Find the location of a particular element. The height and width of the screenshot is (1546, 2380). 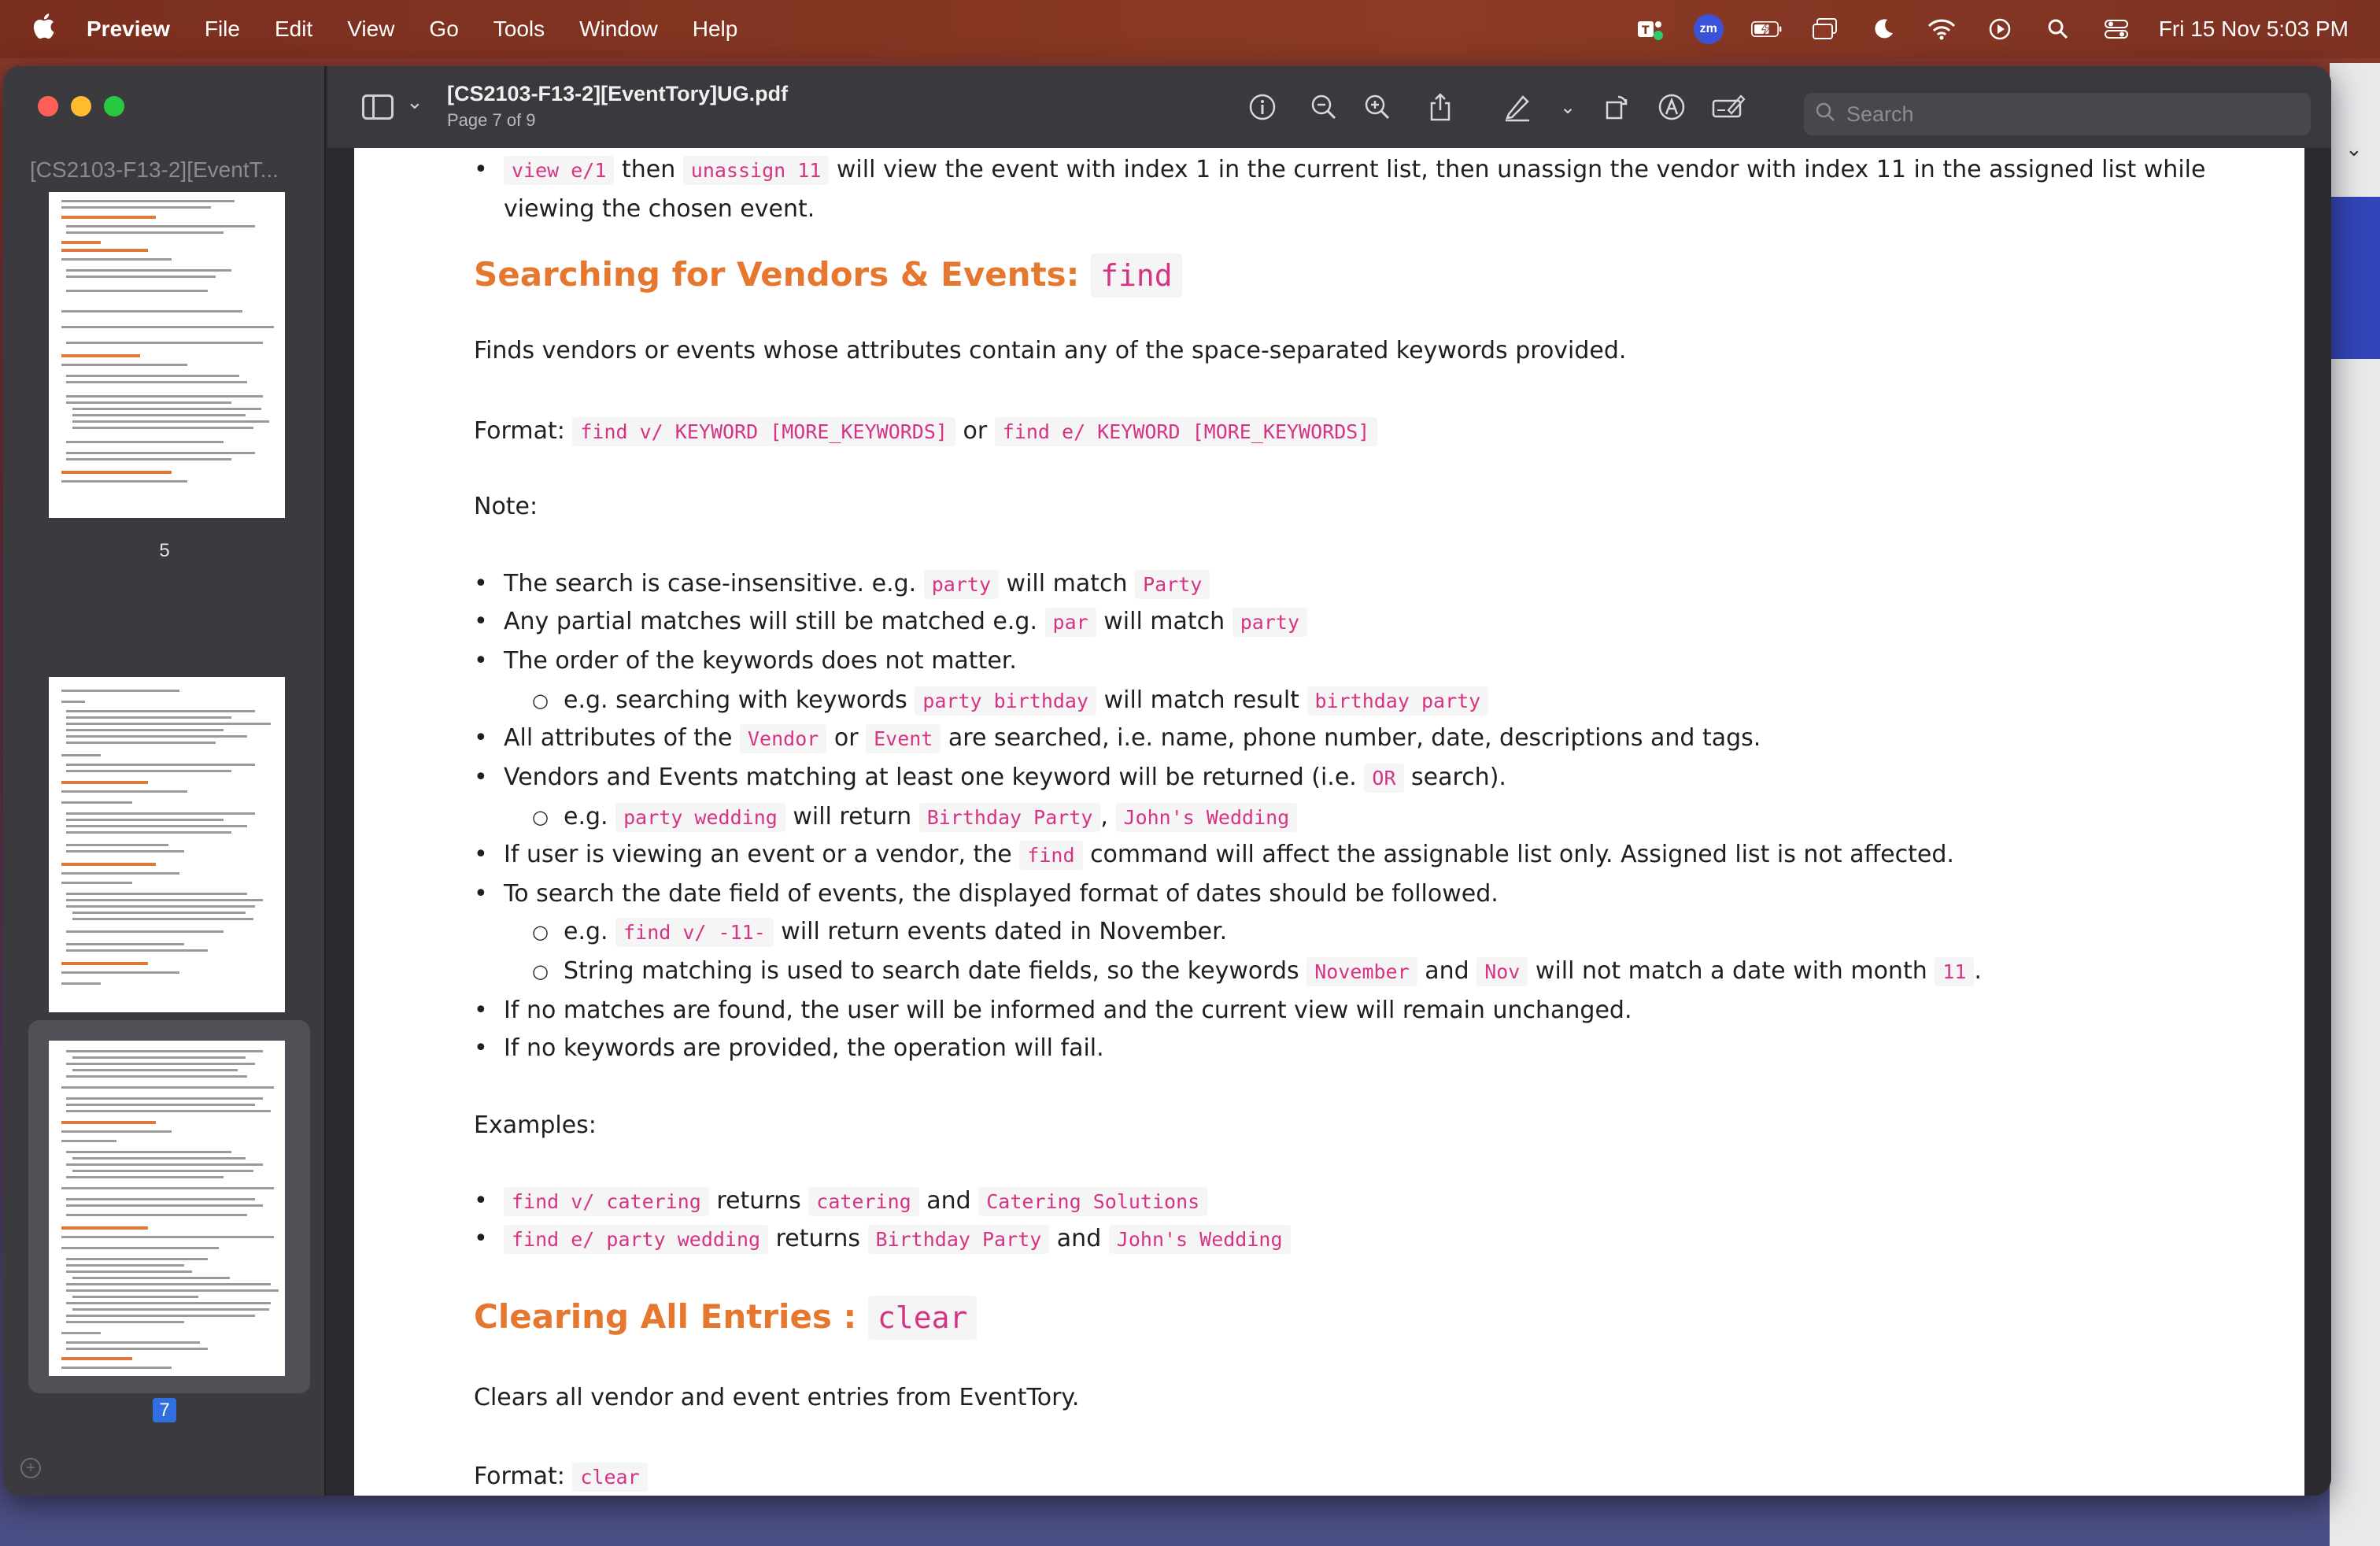

apple-menu-icon is located at coordinates (43, 29).